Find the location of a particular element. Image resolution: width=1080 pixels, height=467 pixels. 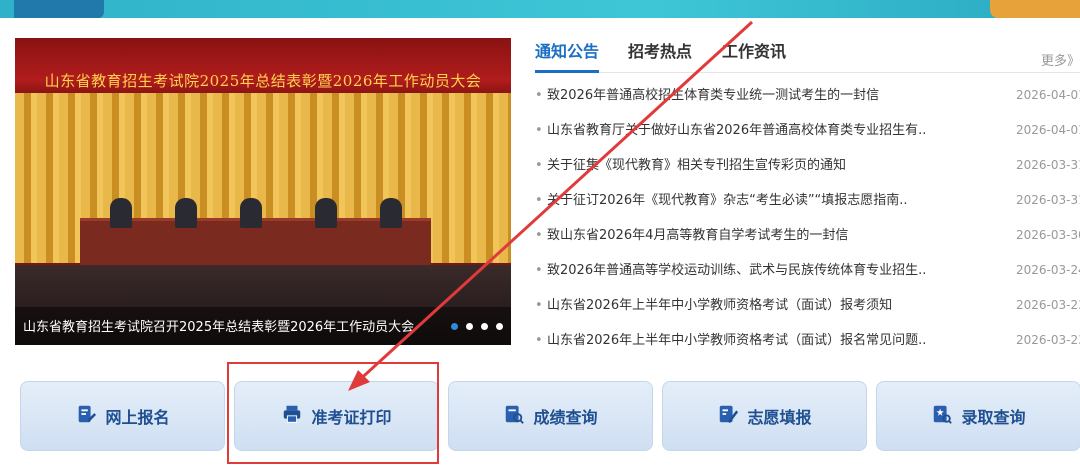

news-title: 致山东省2026年4月高等教育自学考试考生的一封信 is located at coordinates (777, 235).